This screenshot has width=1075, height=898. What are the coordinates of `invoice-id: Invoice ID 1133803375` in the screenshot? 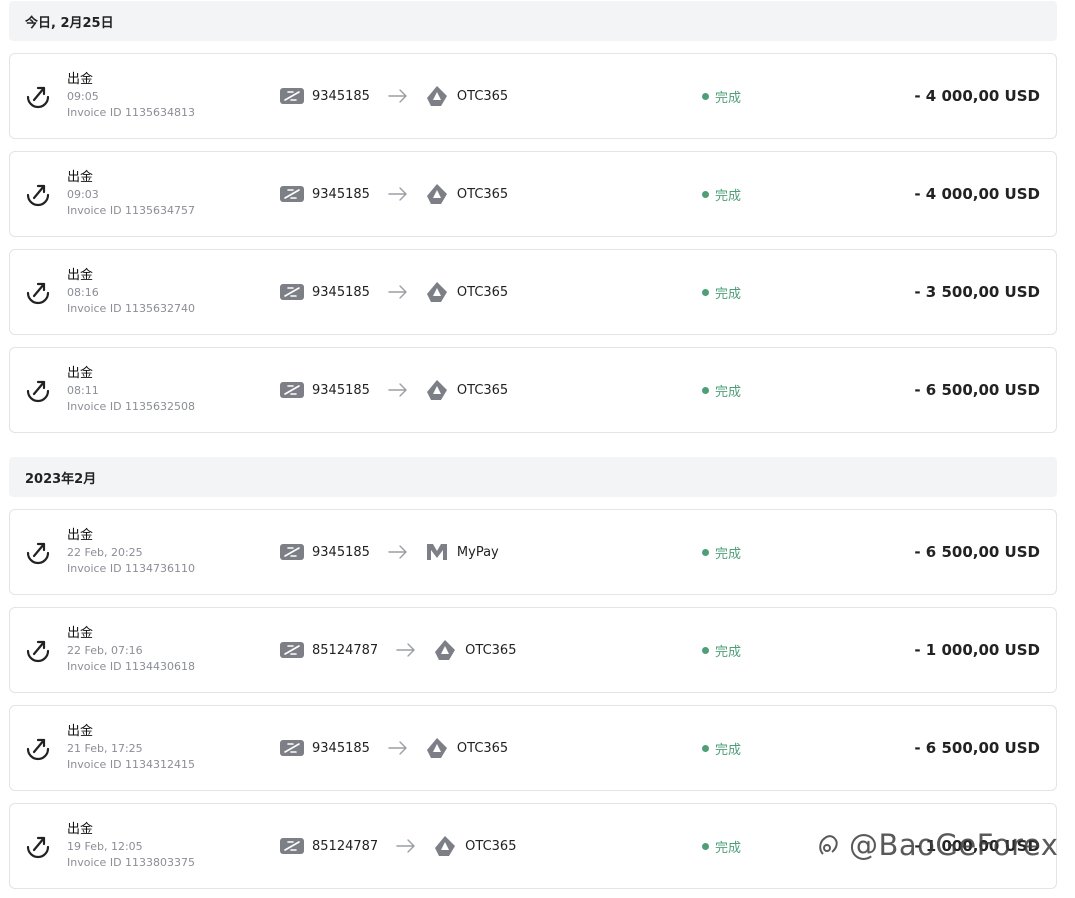 It's located at (131, 862).